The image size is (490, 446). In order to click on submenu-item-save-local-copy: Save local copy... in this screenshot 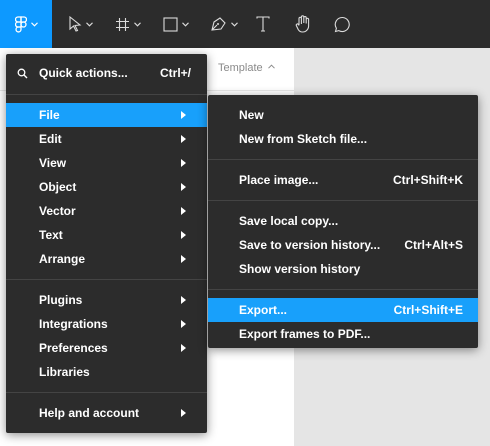, I will do `click(343, 221)`.